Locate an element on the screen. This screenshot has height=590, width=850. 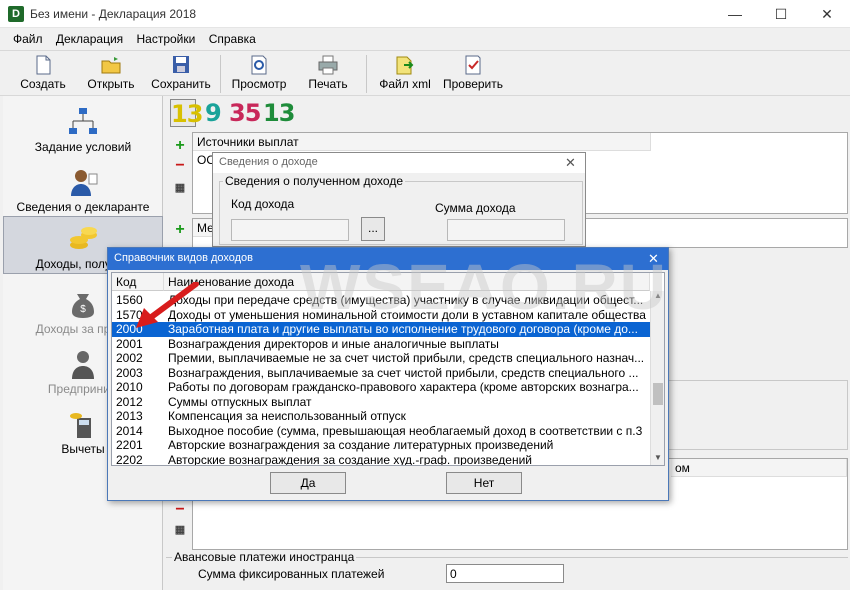
menu-settings: Настройки is located at coordinates (166, 39).